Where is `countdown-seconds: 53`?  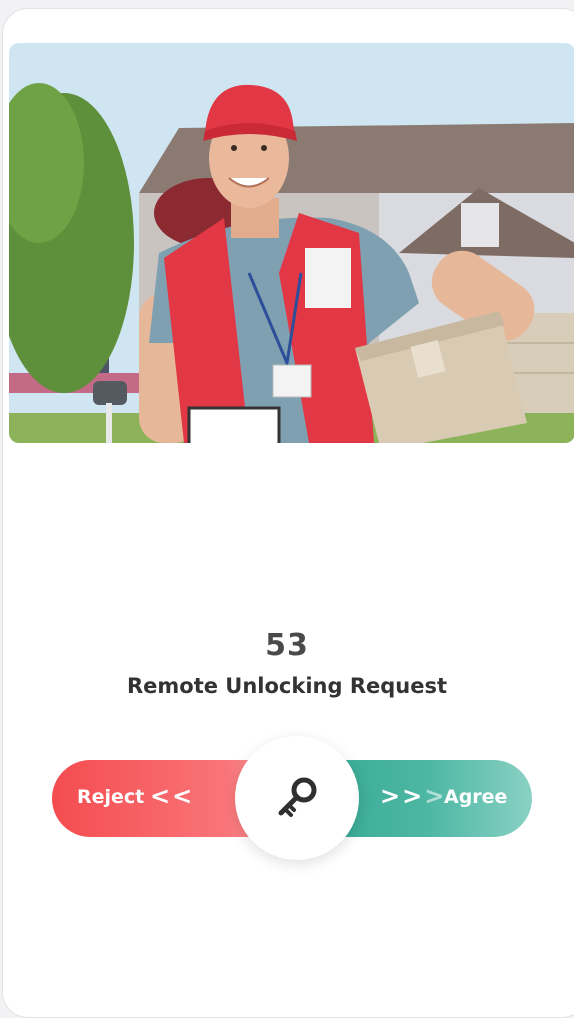
countdown-seconds: 53 is located at coordinates (287, 645).